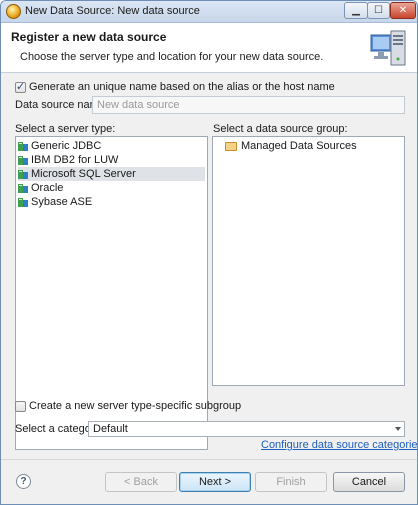 The width and height of the screenshot is (418, 505). I want to click on computer-server-icon, so click(388, 48).